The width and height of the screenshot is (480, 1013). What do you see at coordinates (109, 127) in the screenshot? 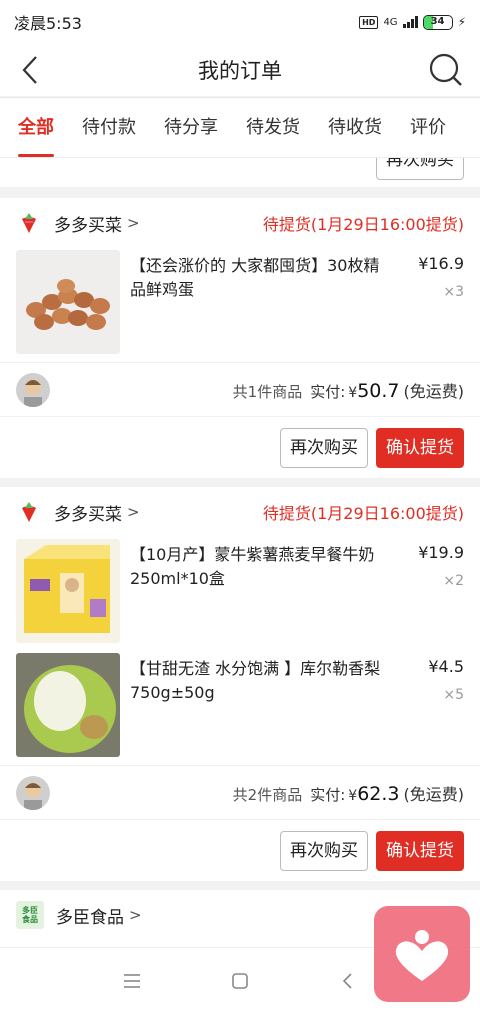
I see `tab-unpaid: 待付款` at bounding box center [109, 127].